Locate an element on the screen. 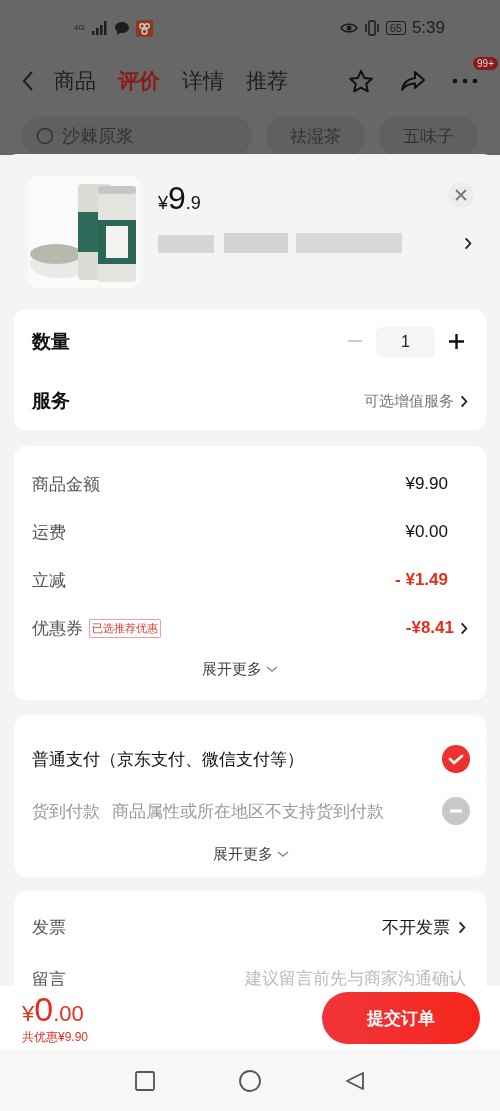 The height and width of the screenshot is (1111, 500). invoice-value: 不开发票 is located at coordinates (416, 927).